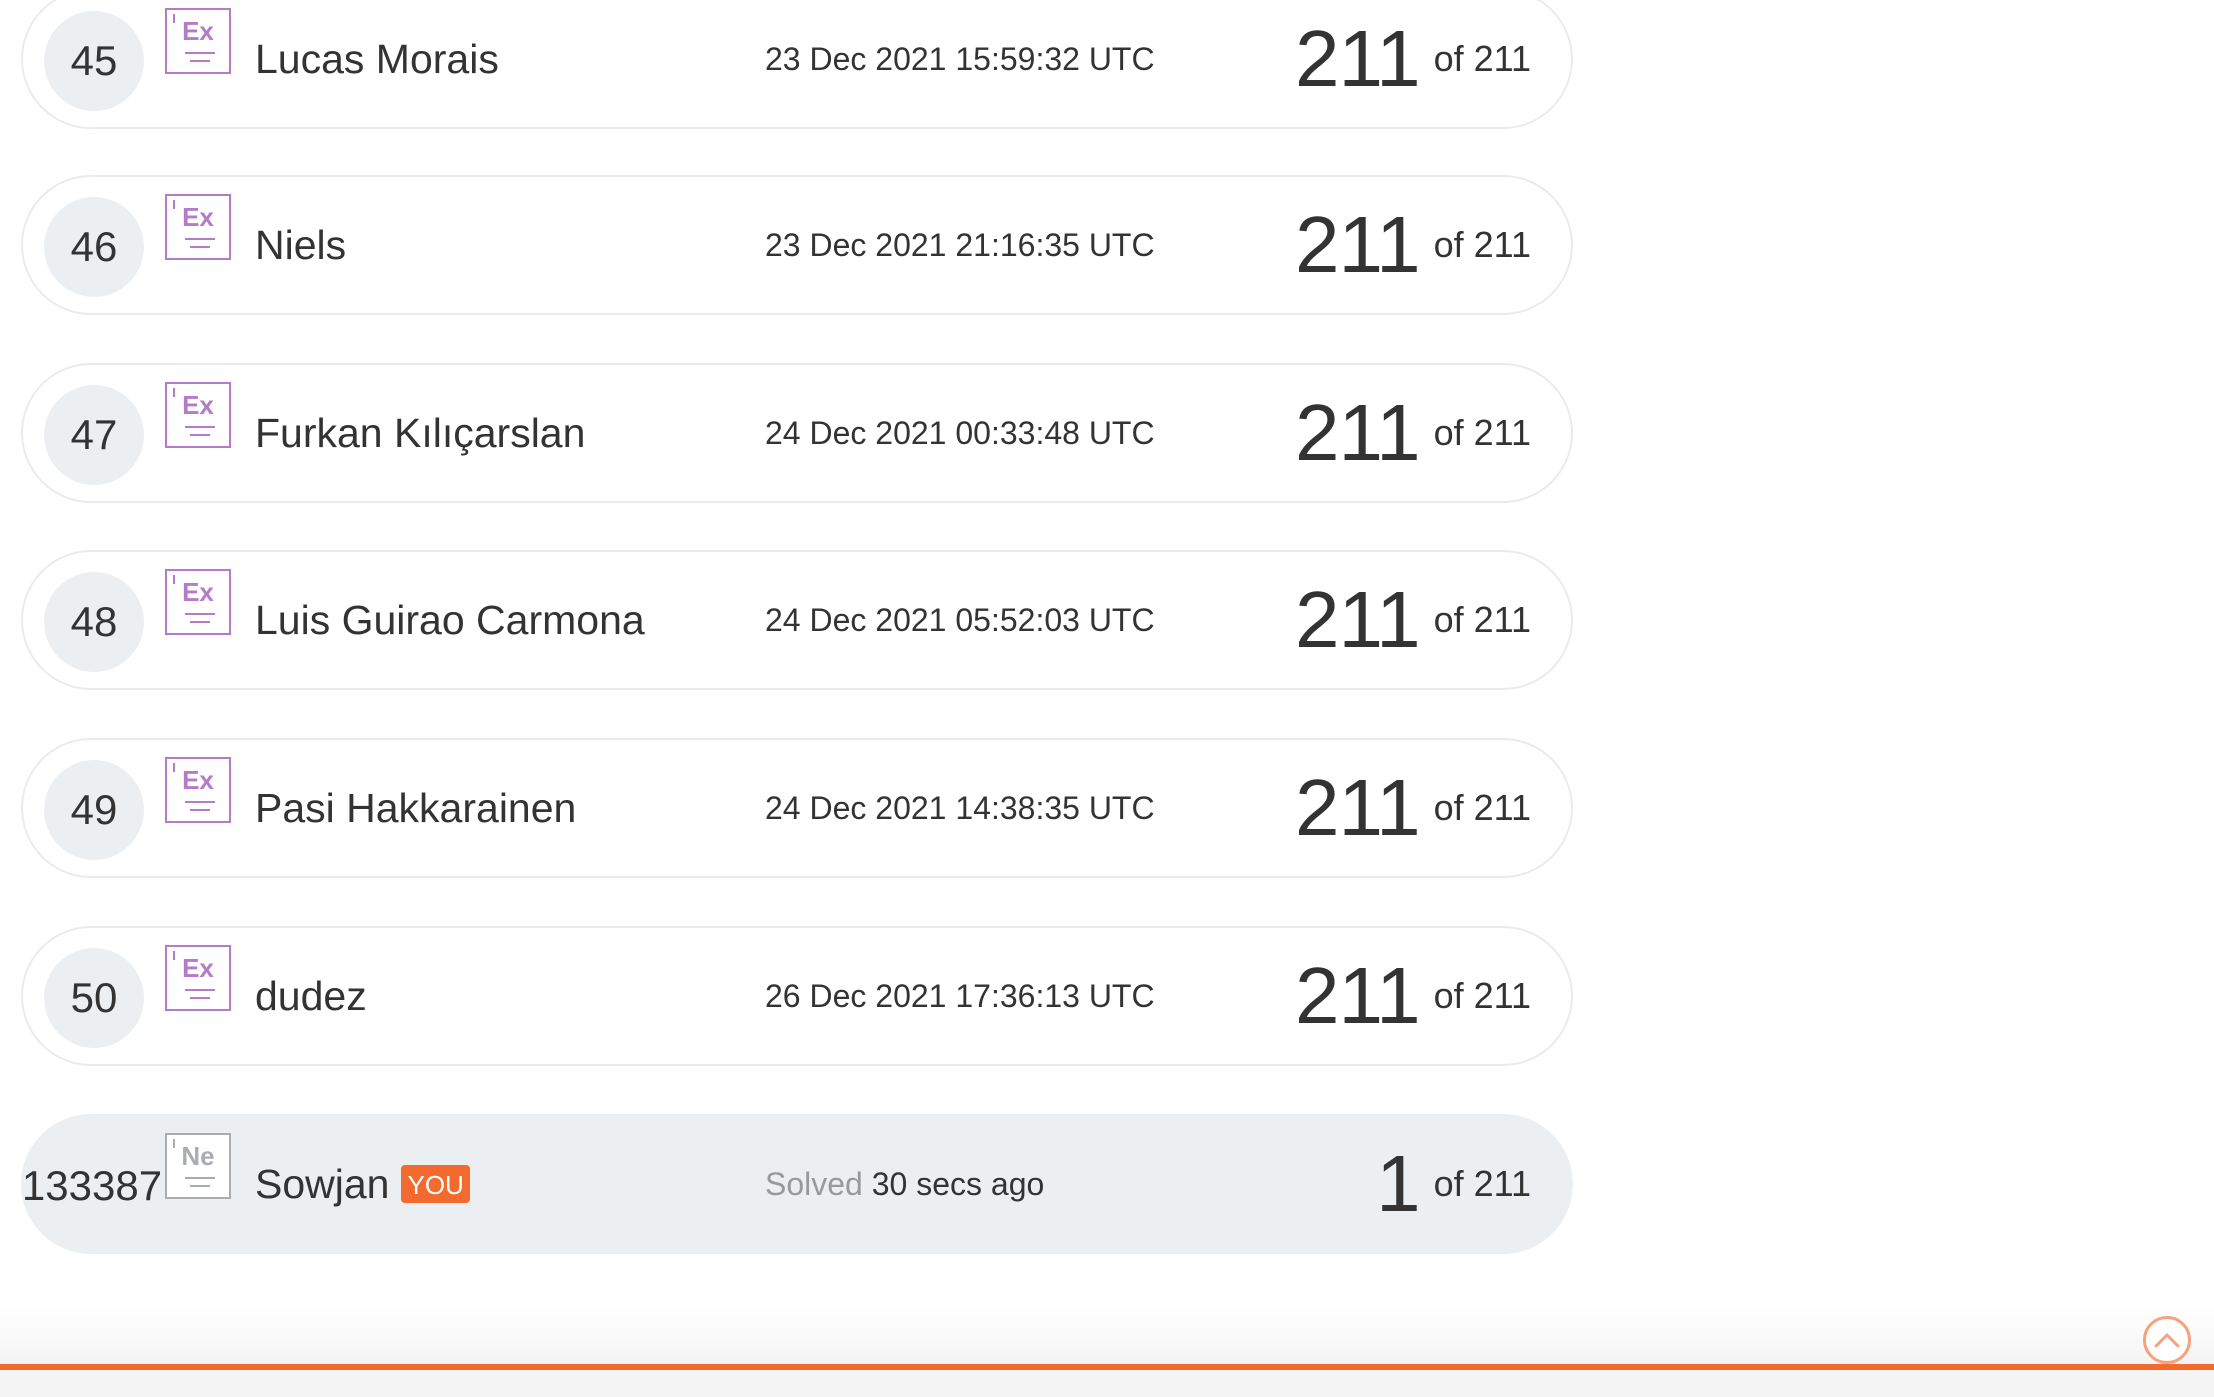  What do you see at coordinates (420, 433) in the screenshot?
I see `player-name: Furkan Kılıçarslan` at bounding box center [420, 433].